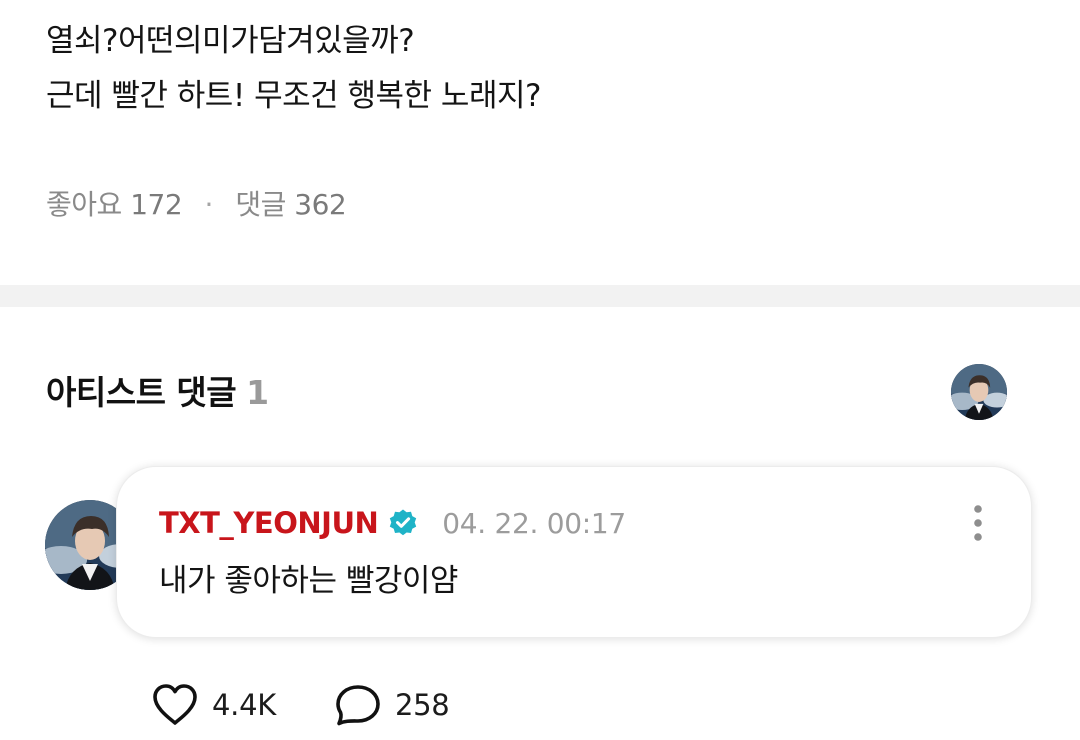 The height and width of the screenshot is (740, 1080). Describe the element at coordinates (175, 705) in the screenshot. I see `heart-outline-icon` at that location.